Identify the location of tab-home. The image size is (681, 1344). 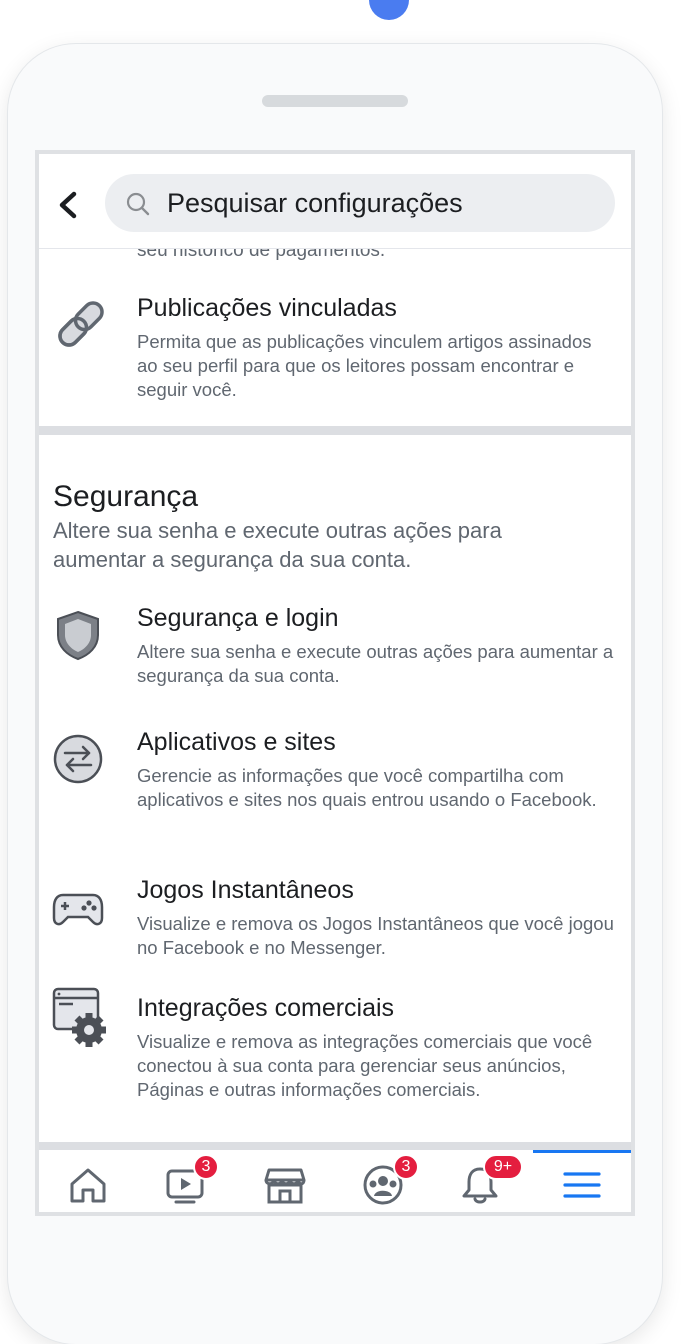
(88, 1181).